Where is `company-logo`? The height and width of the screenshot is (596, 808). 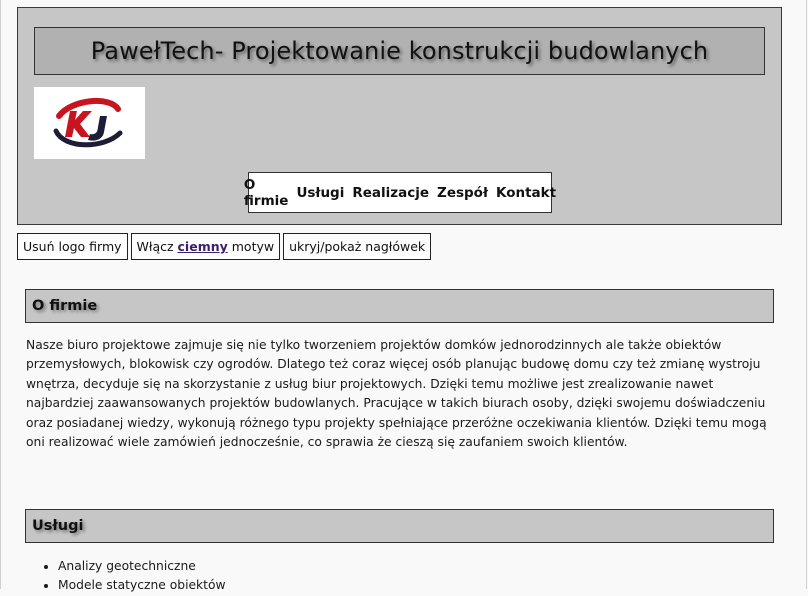 company-logo is located at coordinates (89, 123).